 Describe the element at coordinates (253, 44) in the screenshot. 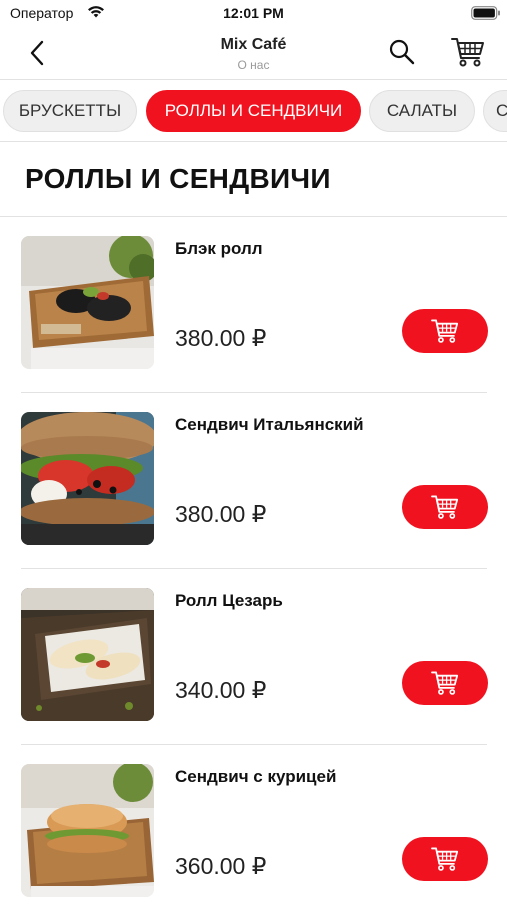

I see `page-title: Mix Café` at that location.